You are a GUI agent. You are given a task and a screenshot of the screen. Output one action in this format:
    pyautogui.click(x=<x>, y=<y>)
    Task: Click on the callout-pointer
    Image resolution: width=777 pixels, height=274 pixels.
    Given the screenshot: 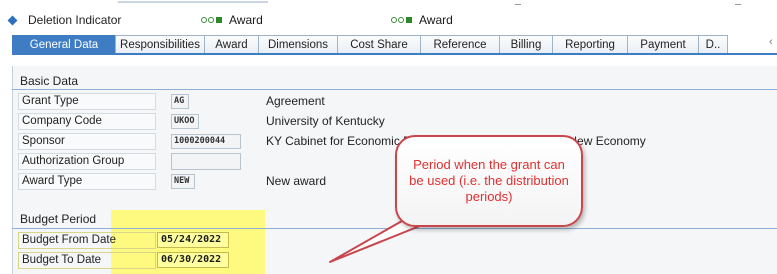 What is the action you would take?
    pyautogui.click(x=396, y=233)
    